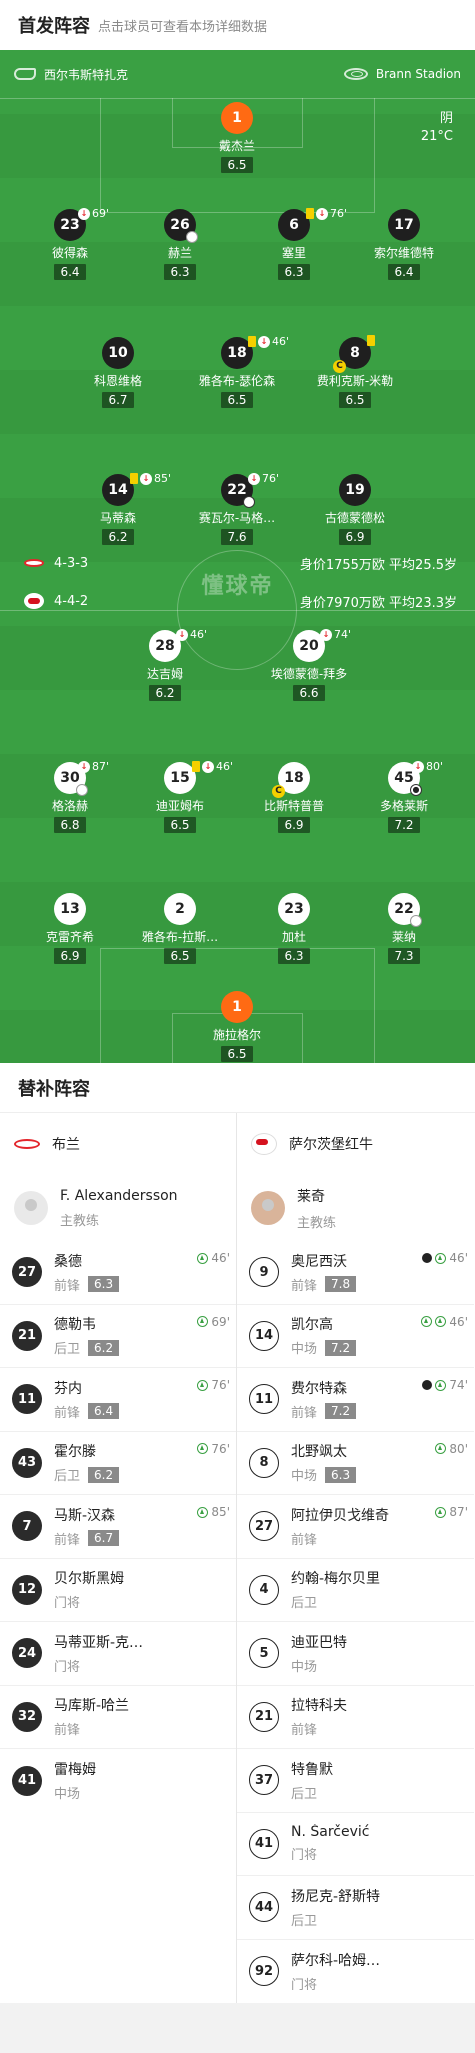 Image resolution: width=475 pixels, height=2053 pixels. Describe the element at coordinates (180, 225) in the screenshot. I see `player-number-text: 26` at that location.